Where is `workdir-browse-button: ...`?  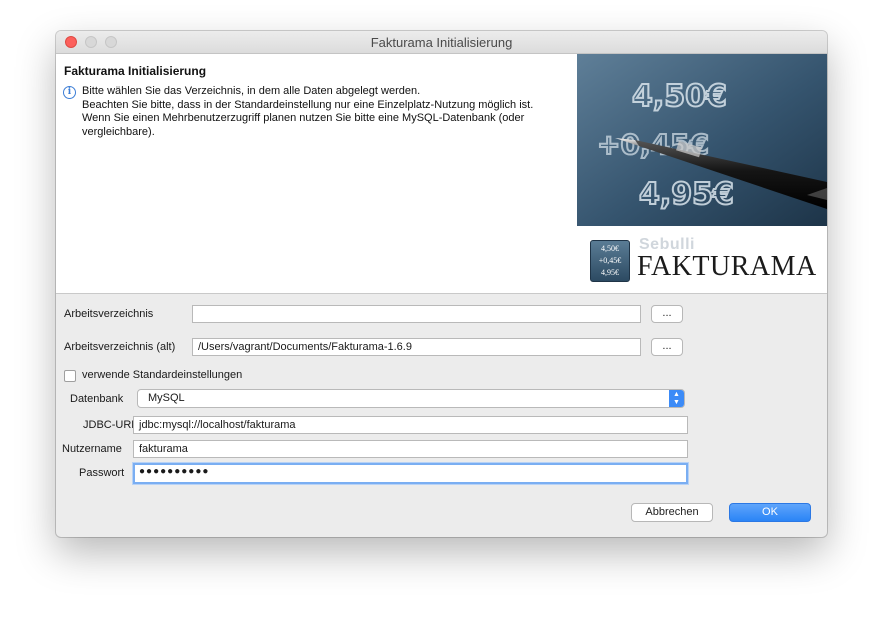 workdir-browse-button: ... is located at coordinates (667, 314).